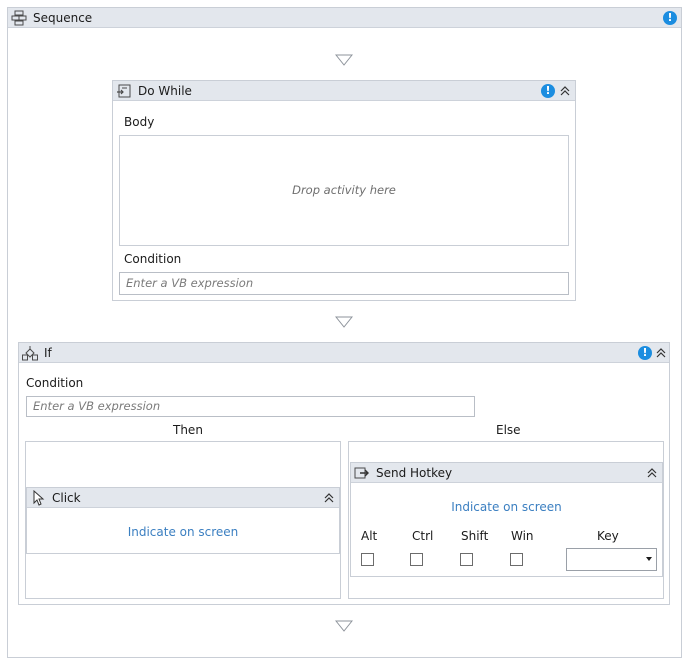  What do you see at coordinates (416, 559) in the screenshot?
I see `ctrl-checkbox` at bounding box center [416, 559].